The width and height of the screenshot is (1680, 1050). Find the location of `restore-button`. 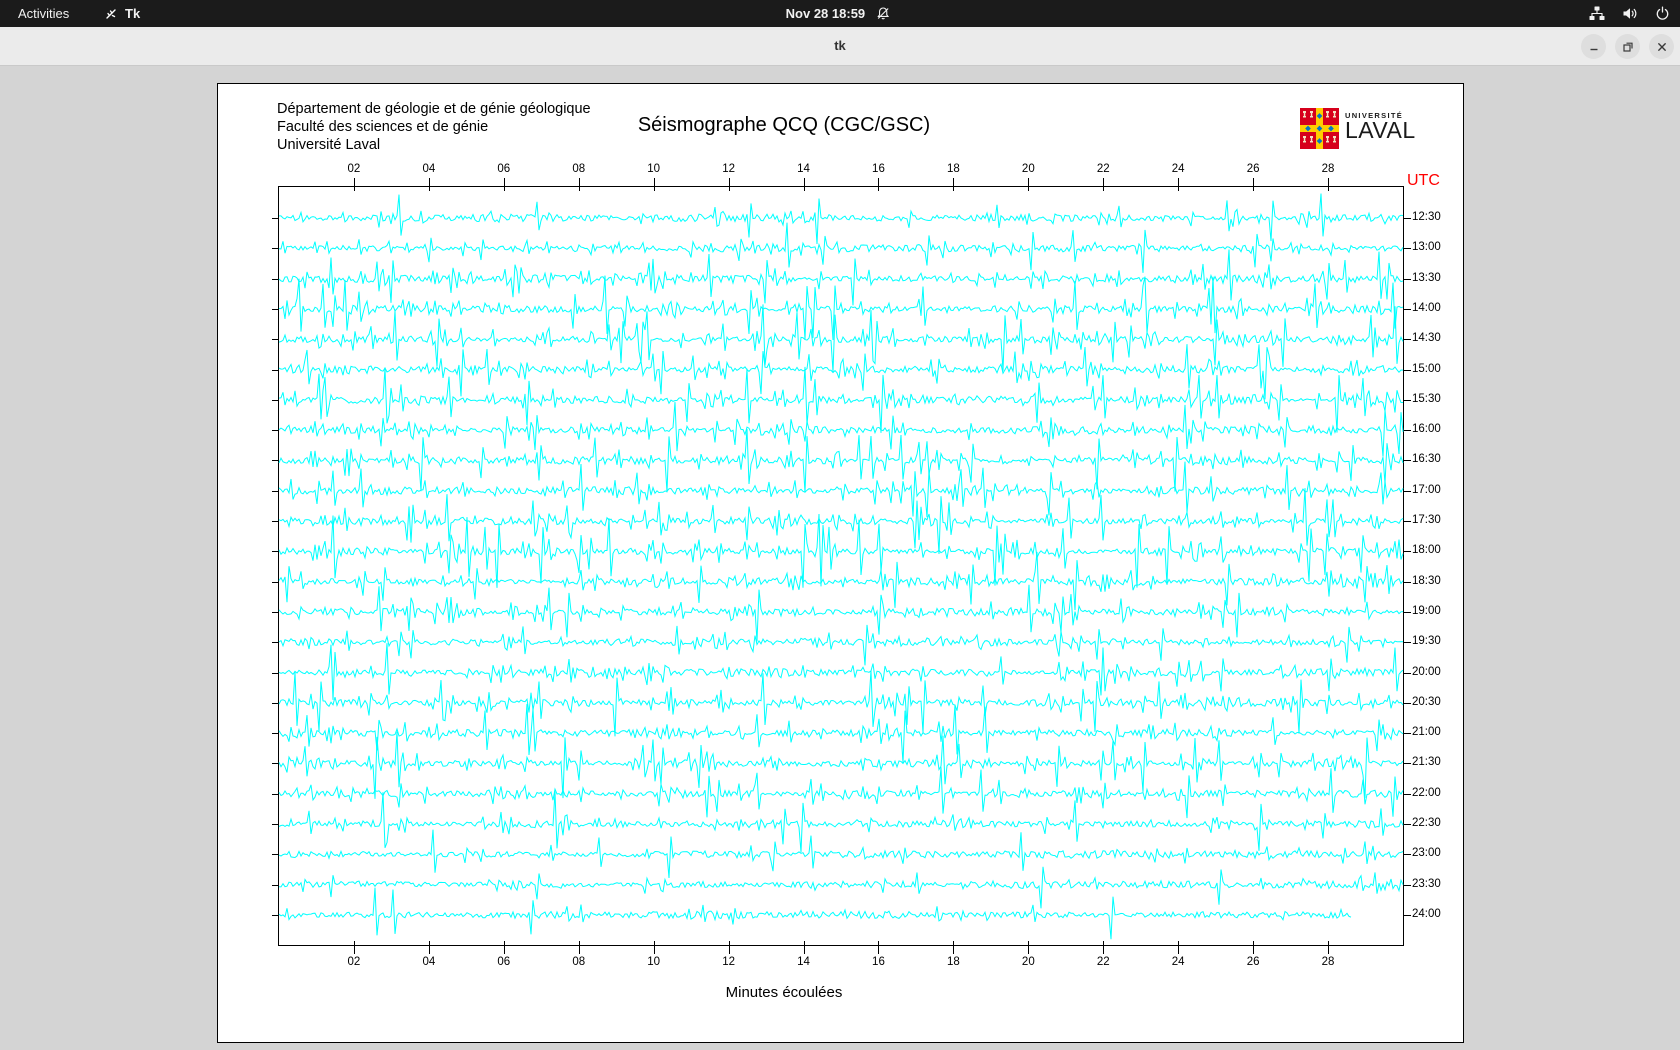

restore-button is located at coordinates (1627, 46).